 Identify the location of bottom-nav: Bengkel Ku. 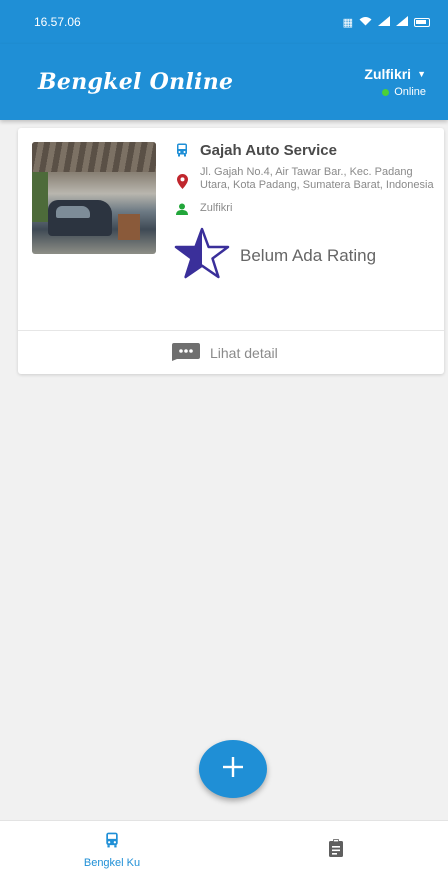
(224, 850).